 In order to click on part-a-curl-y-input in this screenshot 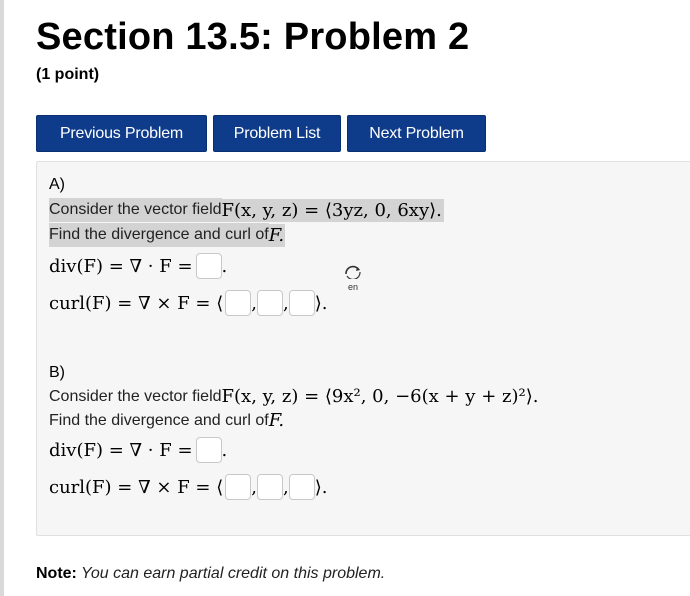, I will do `click(269, 303)`.